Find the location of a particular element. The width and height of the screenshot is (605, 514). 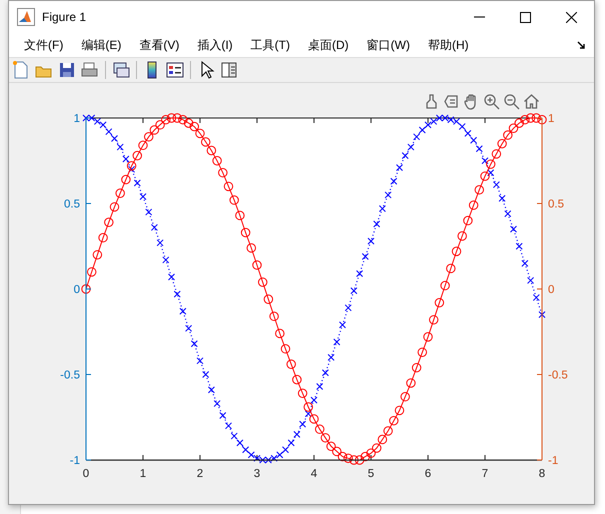

menu-item: 桌面(D) is located at coordinates (328, 45).